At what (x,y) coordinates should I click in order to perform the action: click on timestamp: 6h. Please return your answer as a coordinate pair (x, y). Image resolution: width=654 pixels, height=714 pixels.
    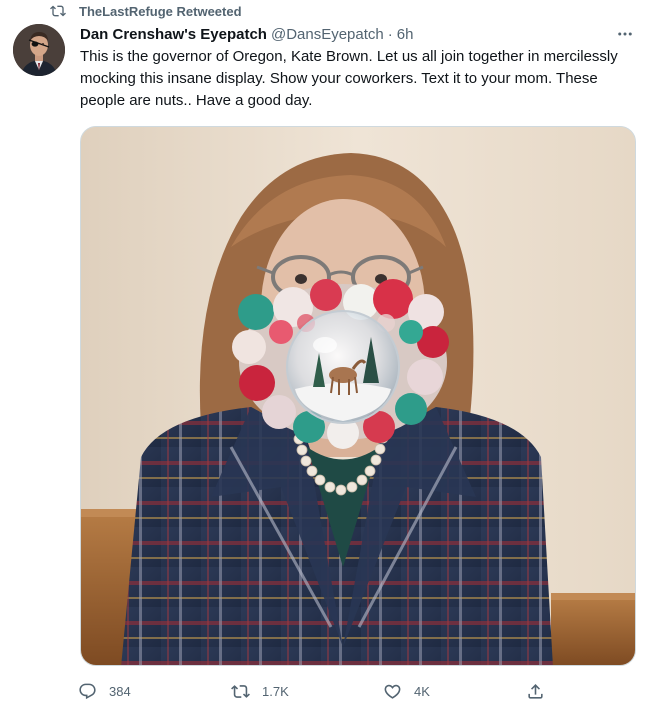
    Looking at the image, I should click on (405, 34).